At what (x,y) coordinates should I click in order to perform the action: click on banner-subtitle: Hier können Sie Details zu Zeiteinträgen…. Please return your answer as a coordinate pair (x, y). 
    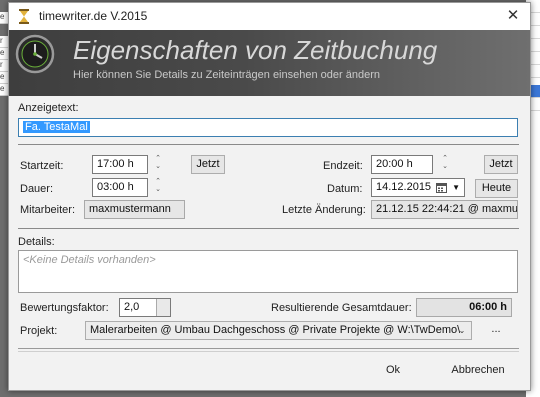
    Looking at the image, I should click on (226, 75).